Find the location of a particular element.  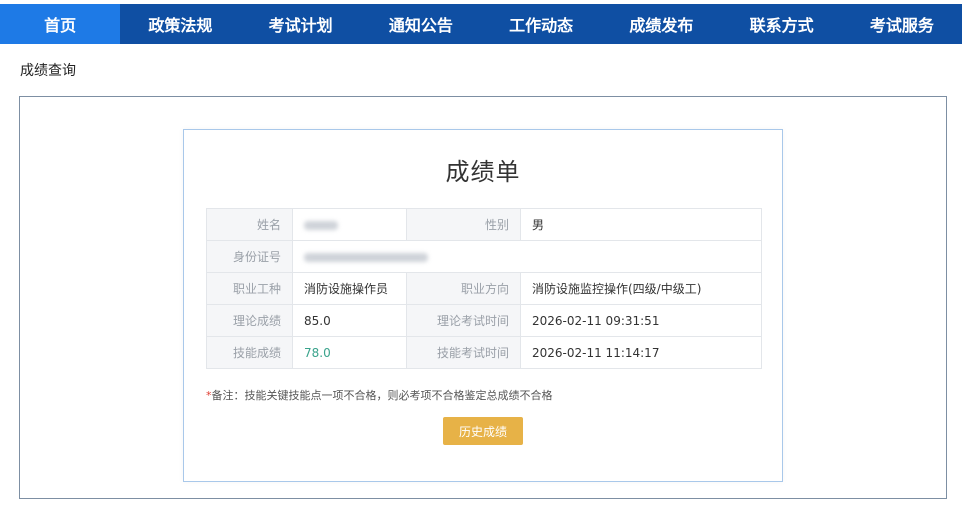

direction-label: 职业方向 is located at coordinates (463, 288).